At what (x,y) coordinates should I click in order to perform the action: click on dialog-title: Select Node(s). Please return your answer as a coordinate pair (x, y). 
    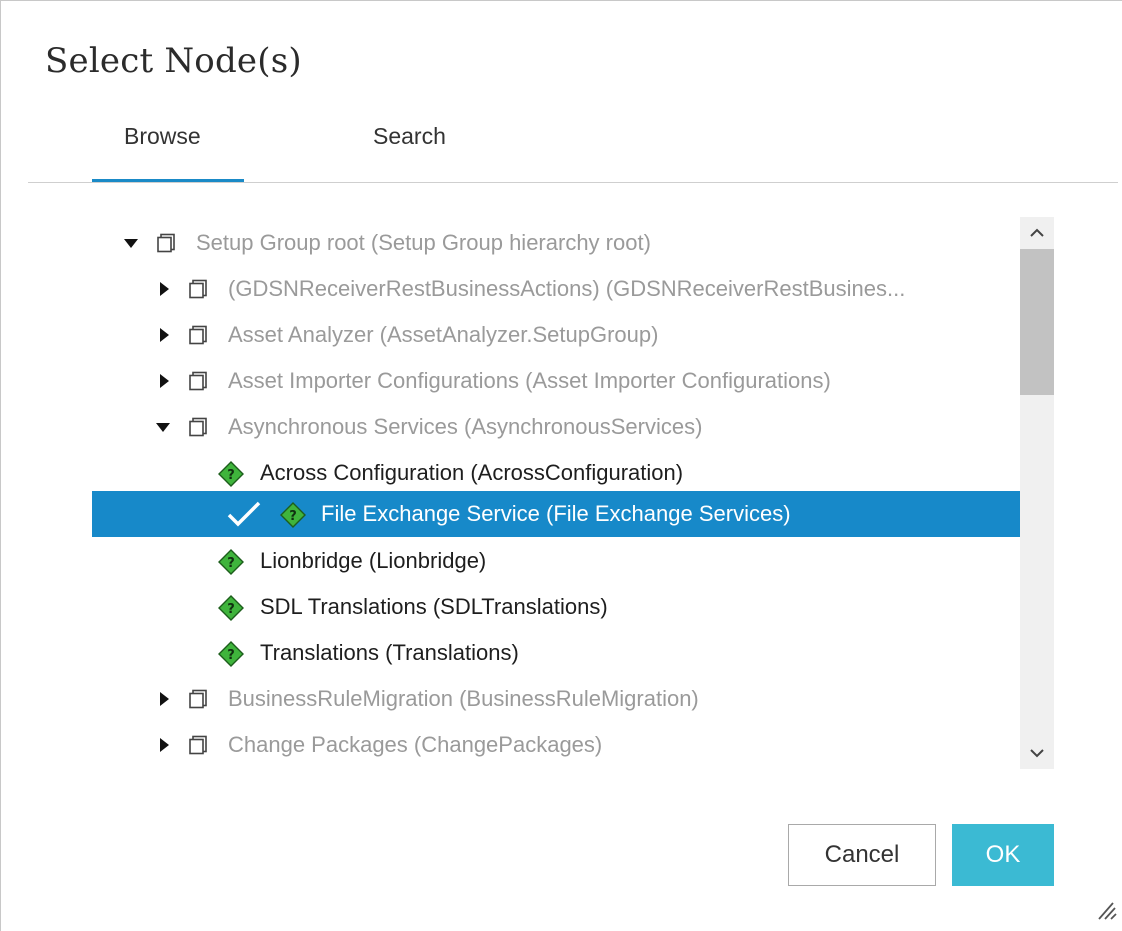
    Looking at the image, I should click on (173, 61).